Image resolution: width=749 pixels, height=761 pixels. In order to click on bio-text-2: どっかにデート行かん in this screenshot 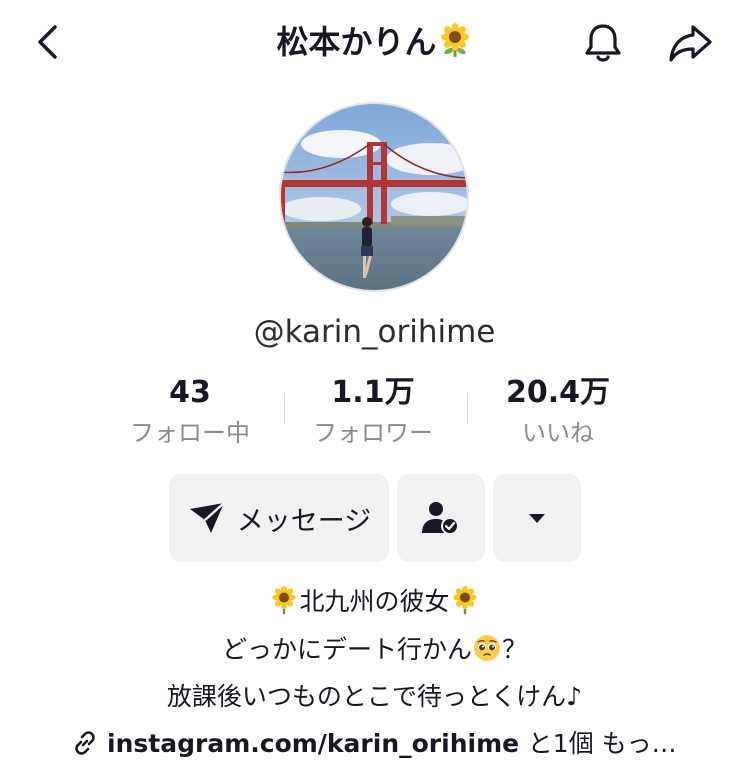, I will do `click(346, 649)`.